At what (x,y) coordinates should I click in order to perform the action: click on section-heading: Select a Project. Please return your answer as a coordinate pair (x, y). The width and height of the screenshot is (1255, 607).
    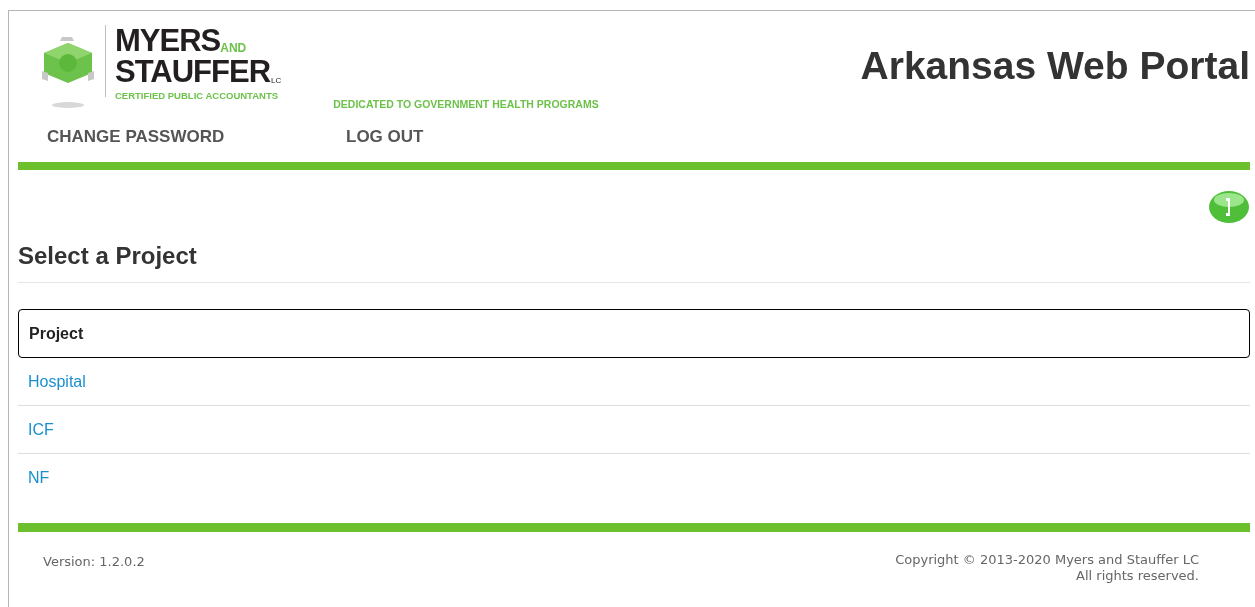
    Looking at the image, I should click on (634, 260).